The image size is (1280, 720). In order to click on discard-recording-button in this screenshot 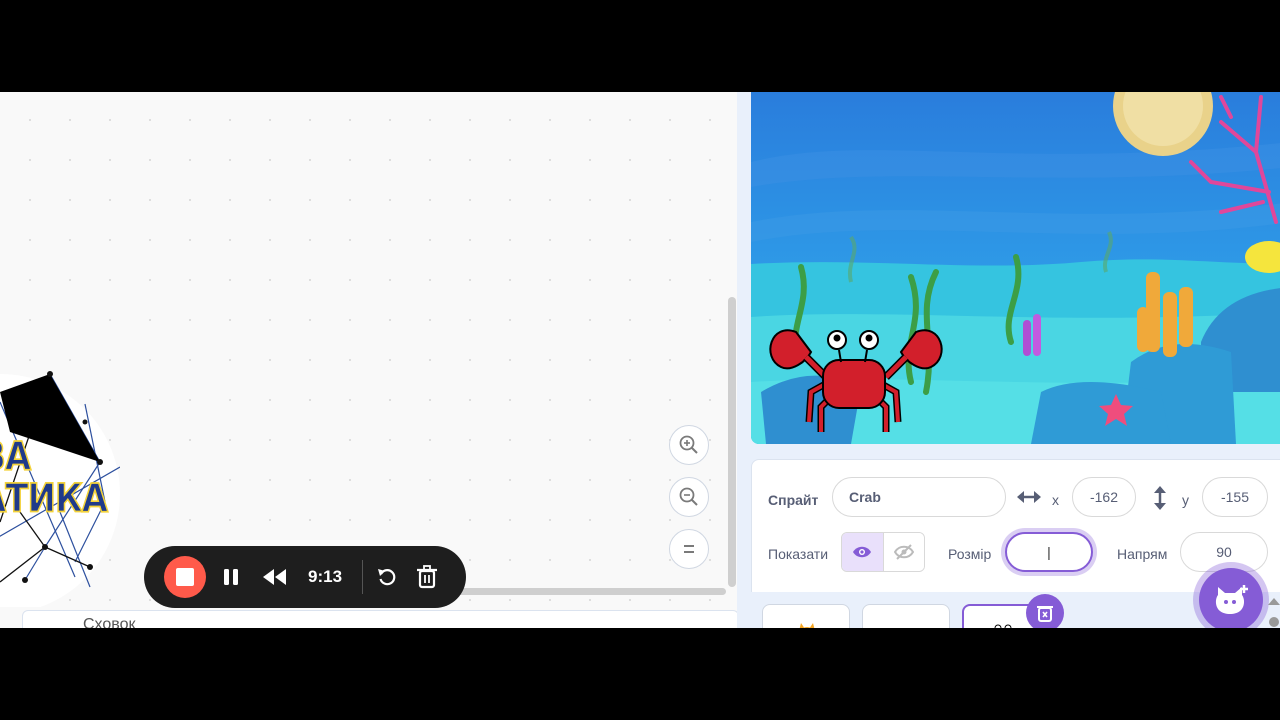, I will do `click(427, 577)`.